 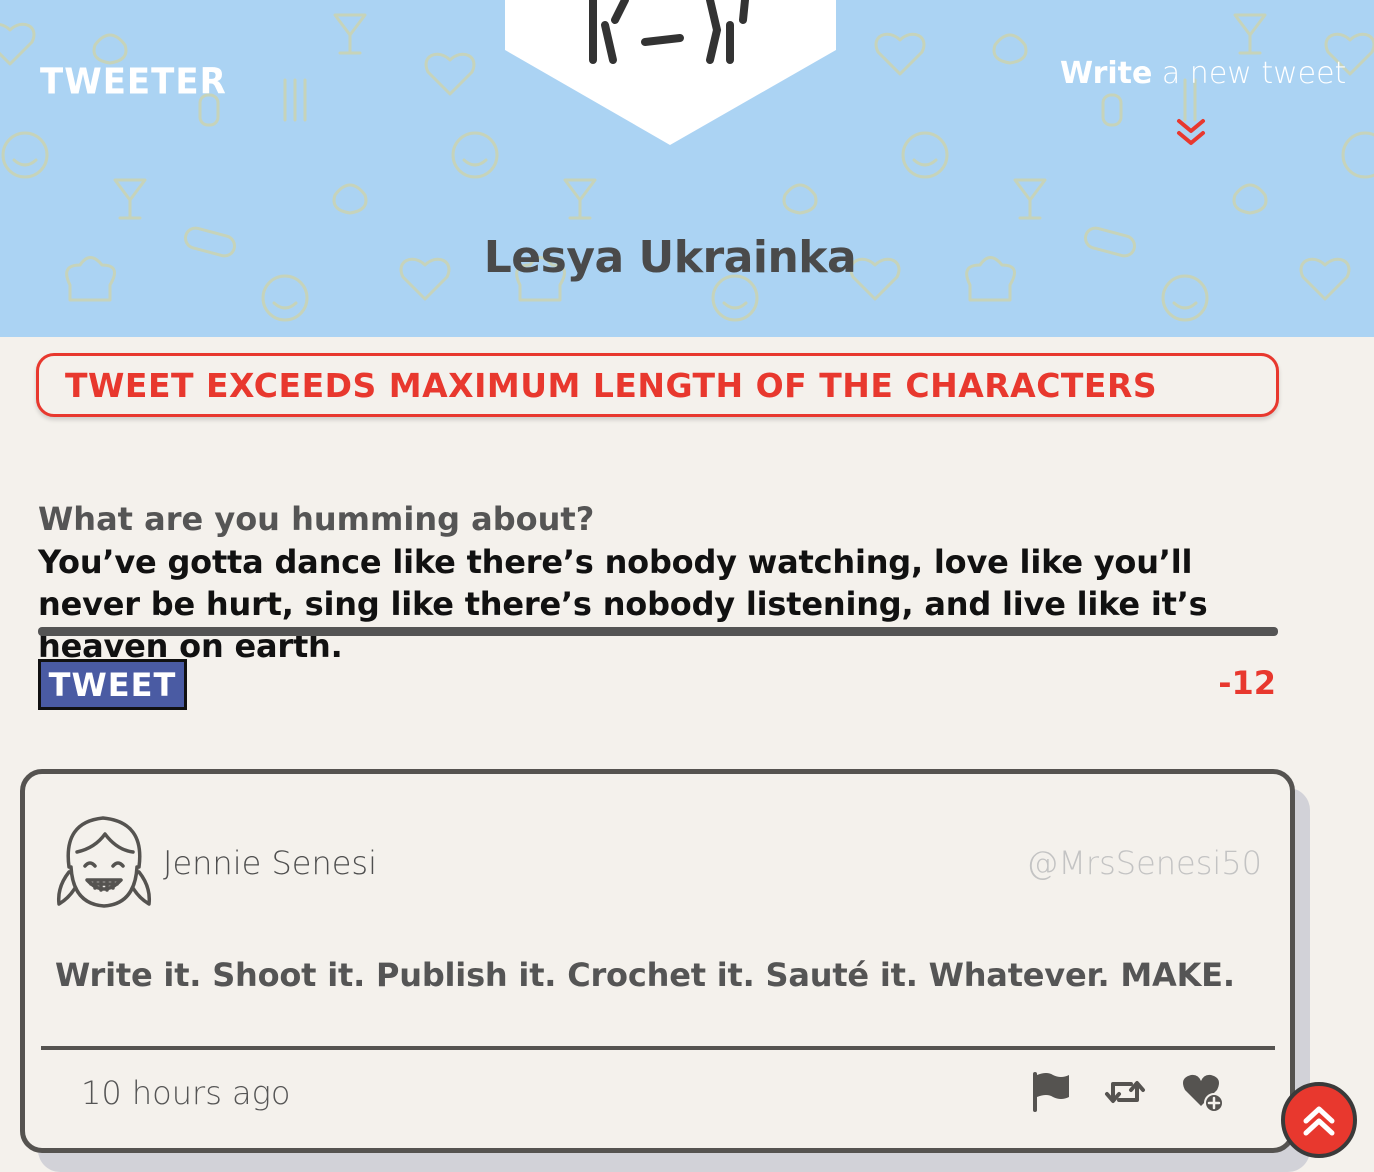 What do you see at coordinates (1247, 683) in the screenshot?
I see `character-counter: -12` at bounding box center [1247, 683].